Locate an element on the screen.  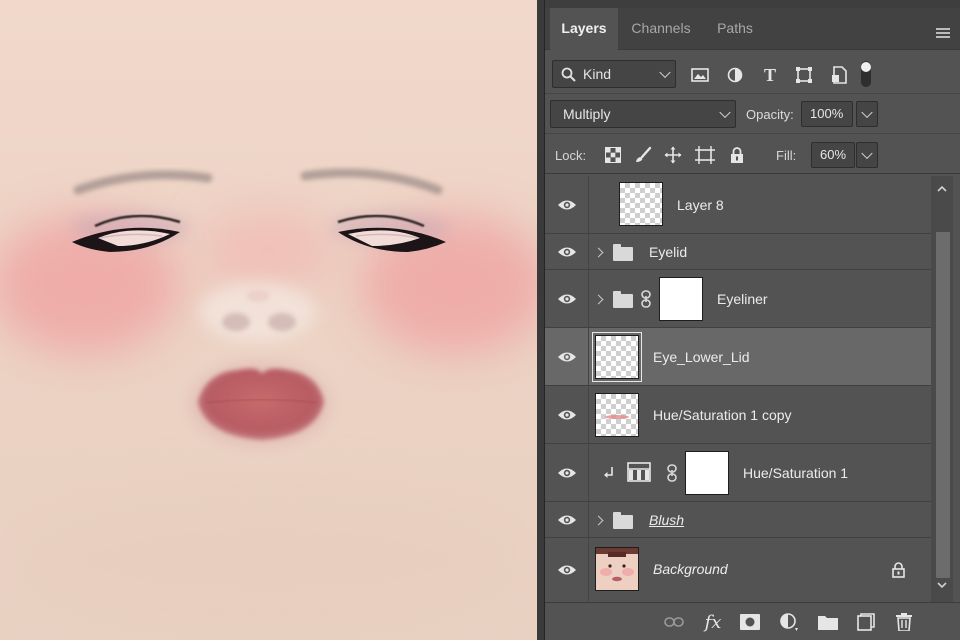
canvas-panel-divider is located at coordinates (541, 320).